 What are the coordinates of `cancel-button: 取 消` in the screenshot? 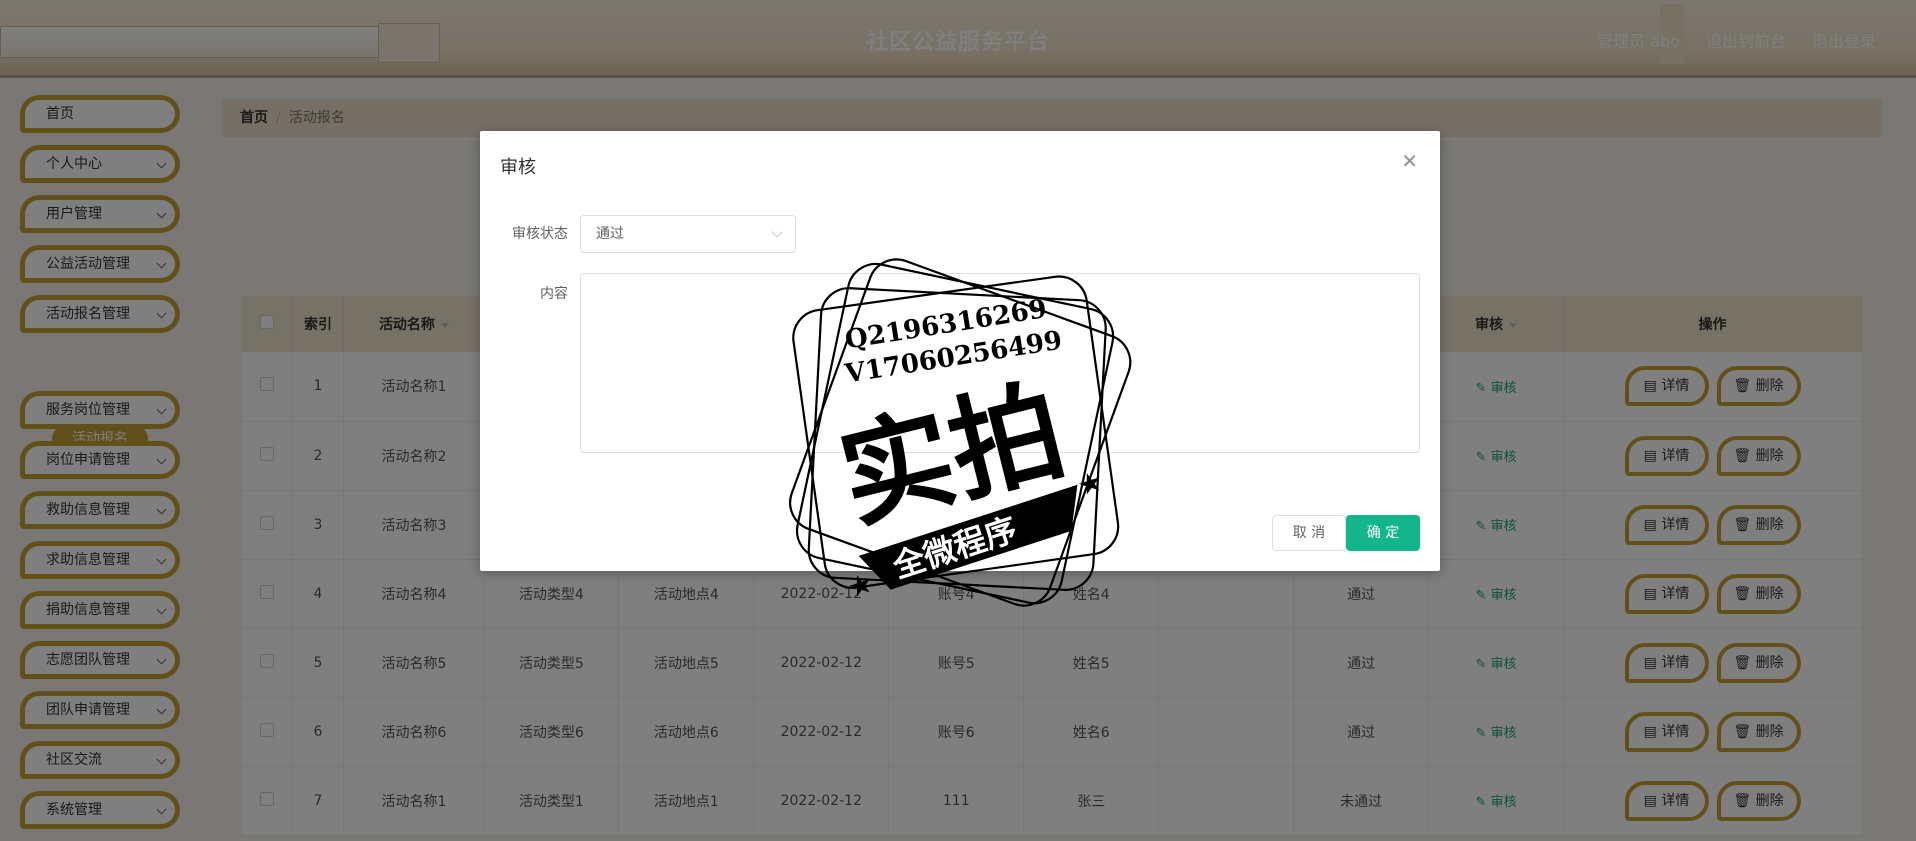 It's located at (1309, 533).